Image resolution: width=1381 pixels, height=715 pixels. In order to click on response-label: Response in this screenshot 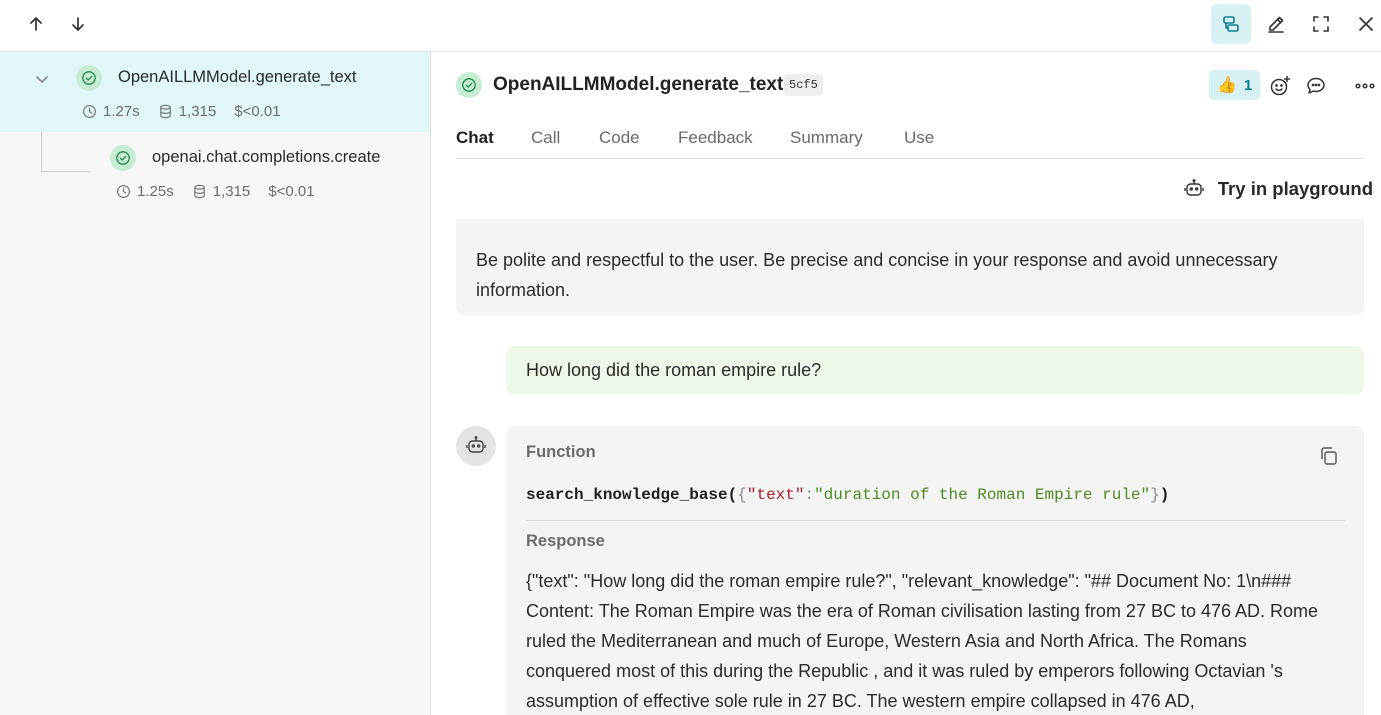, I will do `click(565, 541)`.